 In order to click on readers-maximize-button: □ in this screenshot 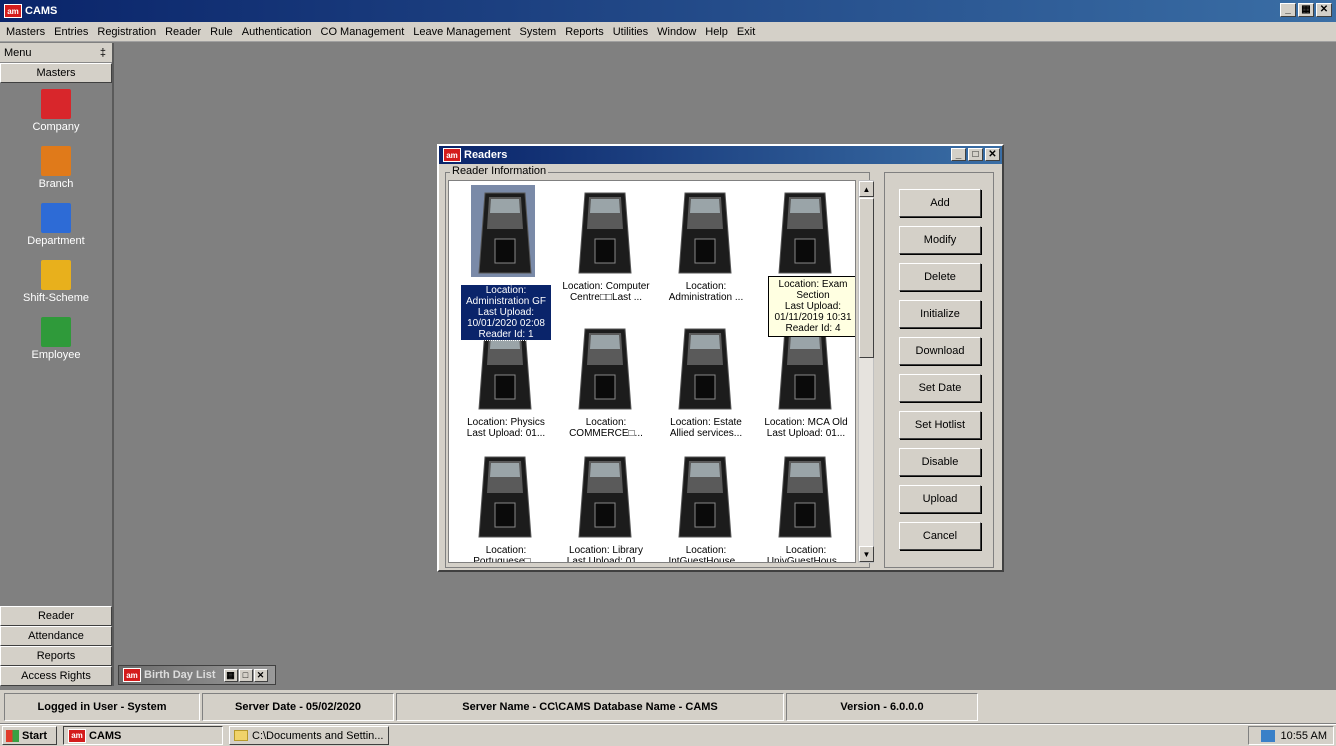, I will do `click(975, 154)`.